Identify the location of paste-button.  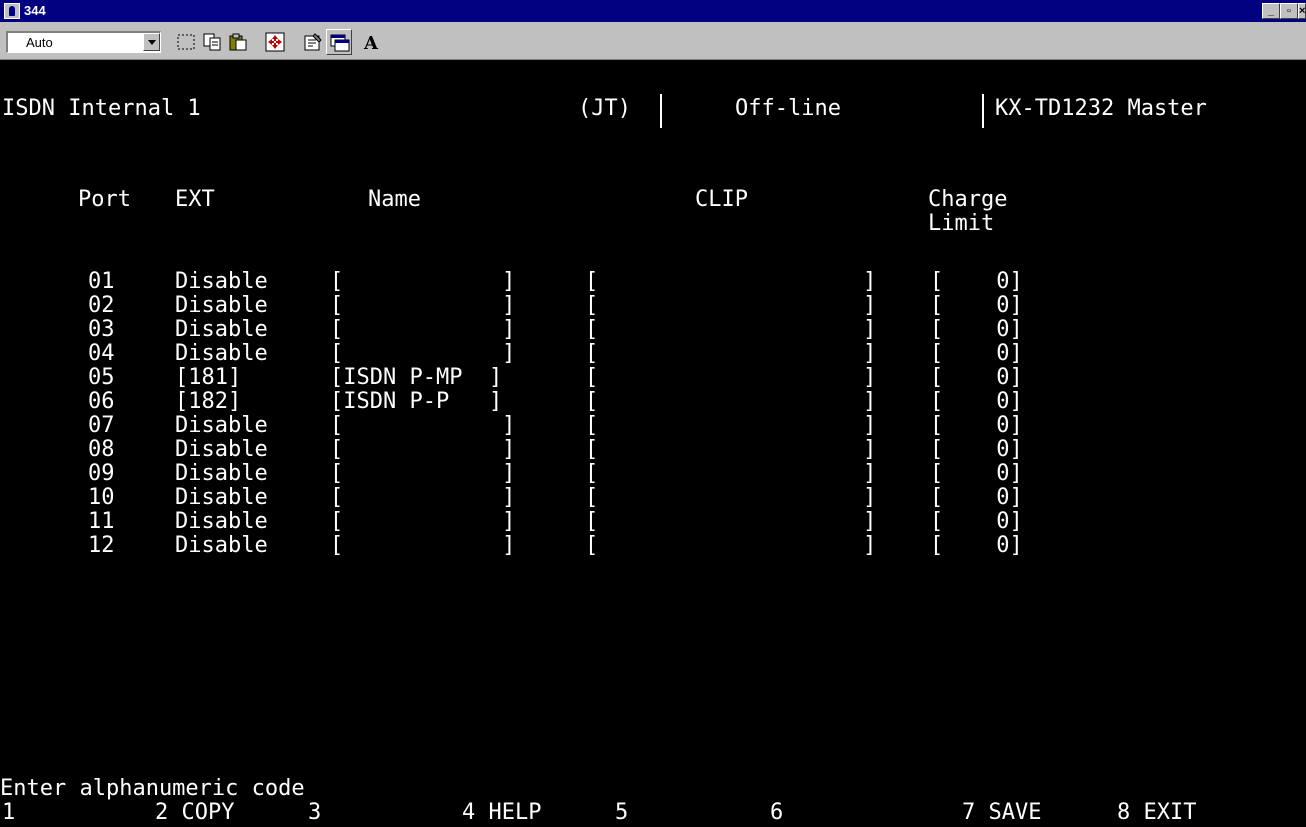
(238, 42).